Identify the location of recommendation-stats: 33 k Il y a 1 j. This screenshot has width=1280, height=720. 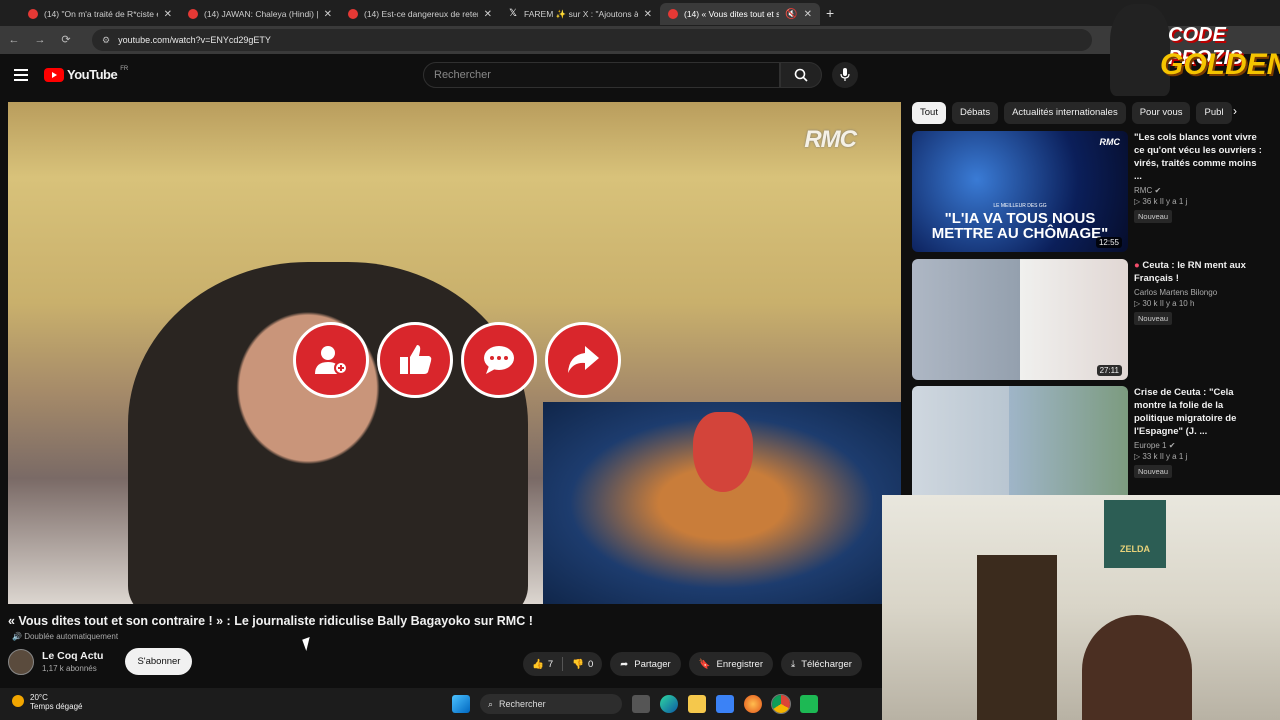
(1165, 456).